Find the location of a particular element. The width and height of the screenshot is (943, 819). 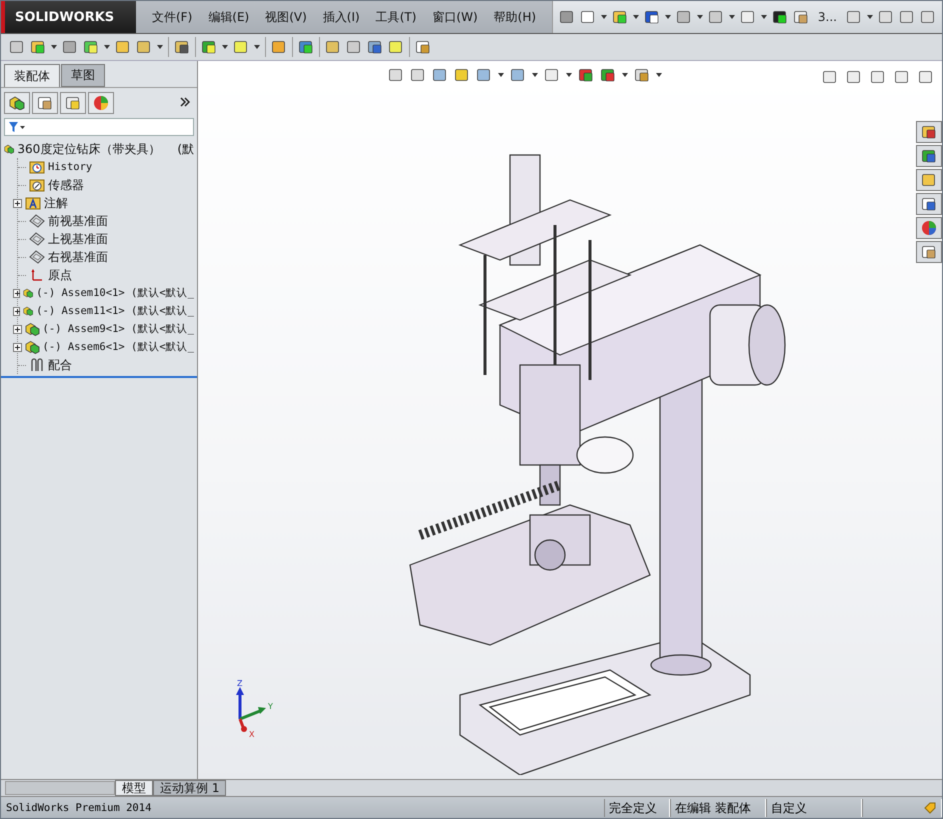

configuration-label: (默 is located at coordinates (185, 149).